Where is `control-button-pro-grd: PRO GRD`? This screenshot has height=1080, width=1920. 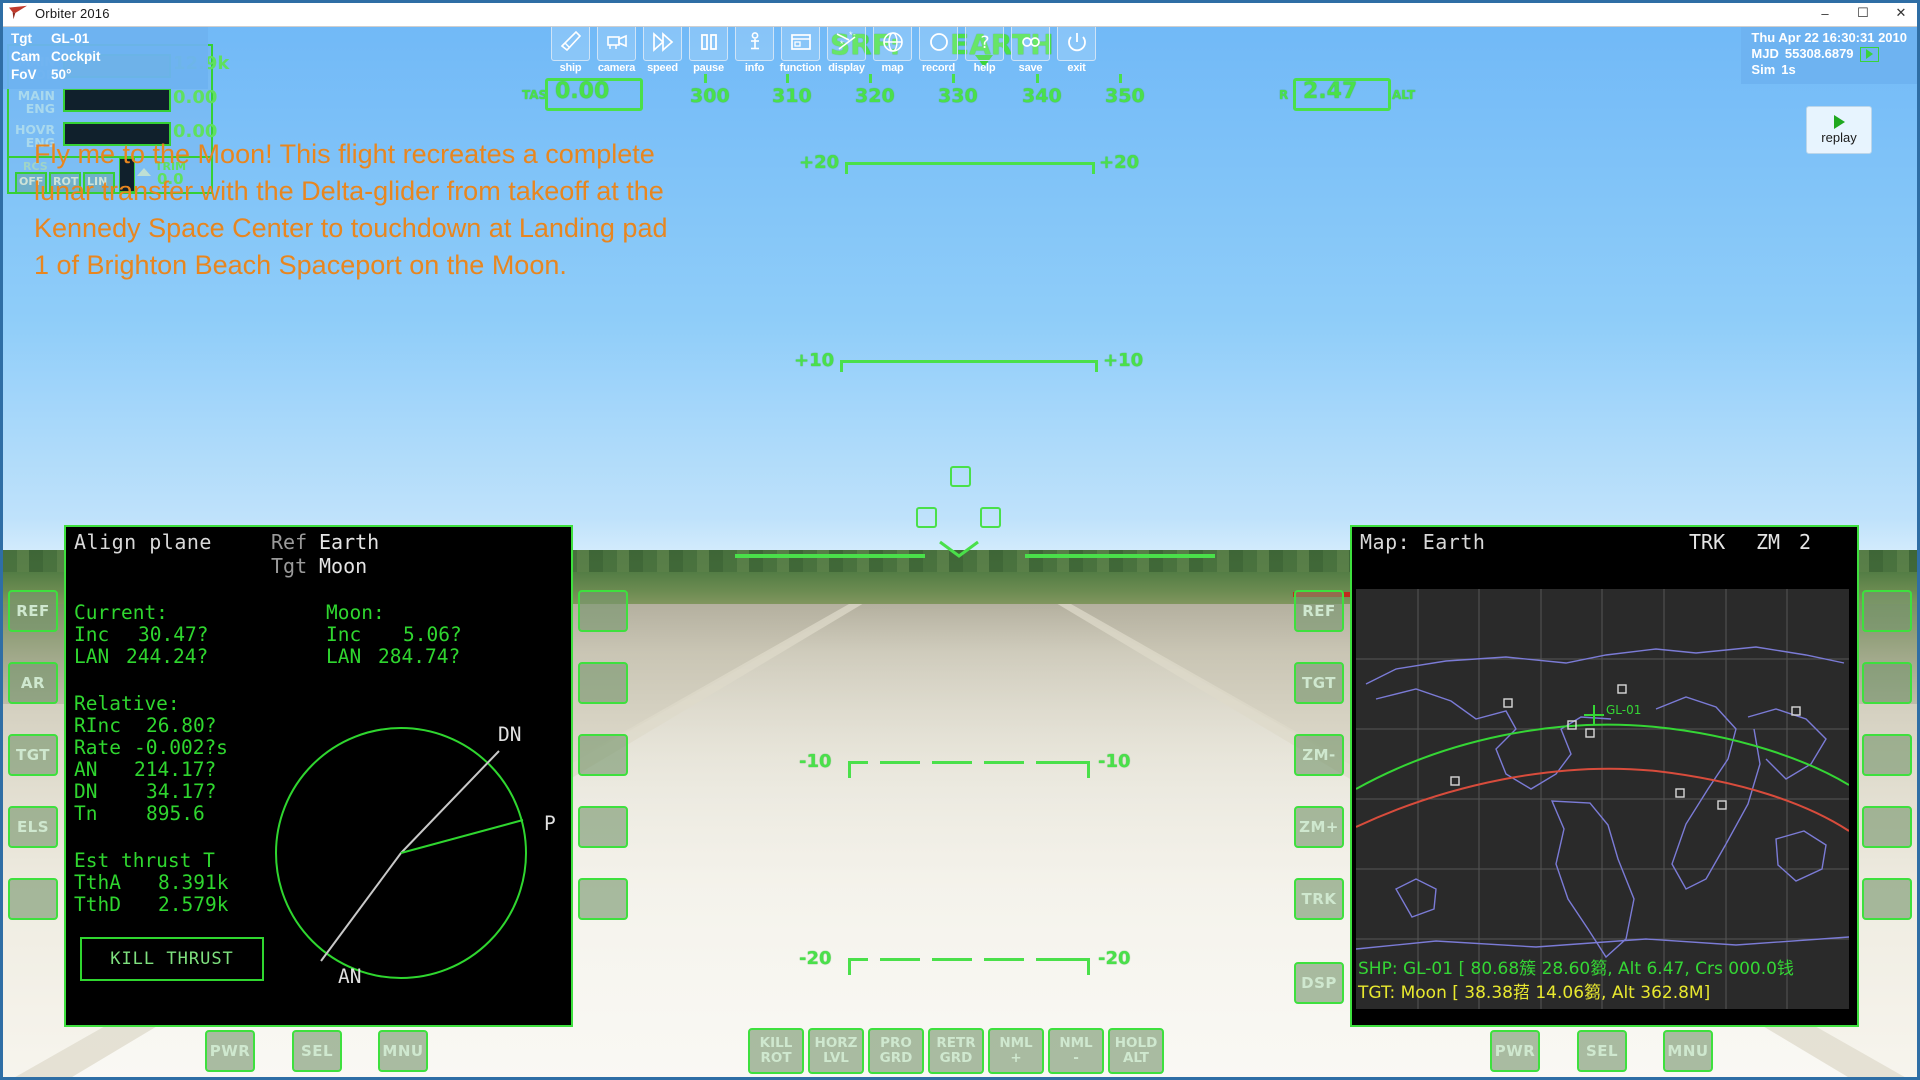
control-button-pro-grd: PRO GRD is located at coordinates (896, 1051).